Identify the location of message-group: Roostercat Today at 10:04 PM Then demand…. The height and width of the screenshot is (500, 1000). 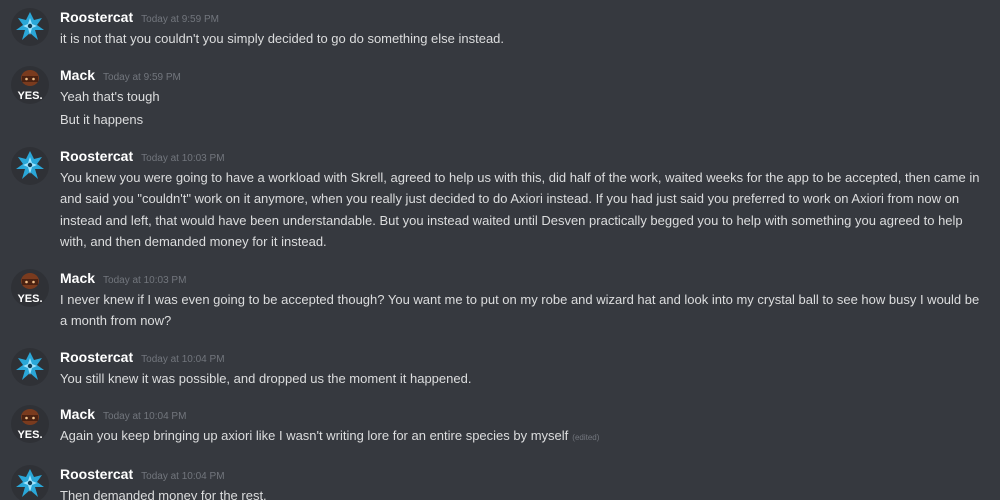
(500, 481).